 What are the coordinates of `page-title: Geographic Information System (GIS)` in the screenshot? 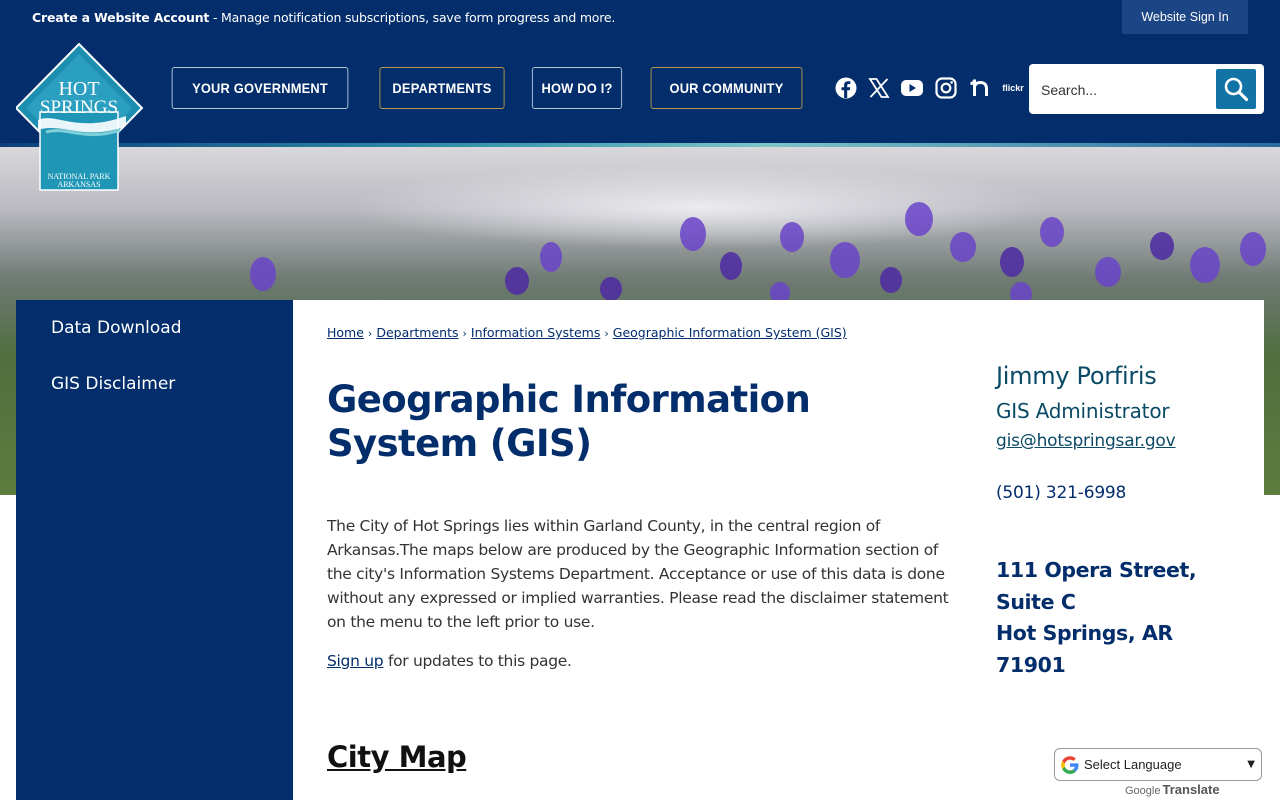 It's located at (569, 421).